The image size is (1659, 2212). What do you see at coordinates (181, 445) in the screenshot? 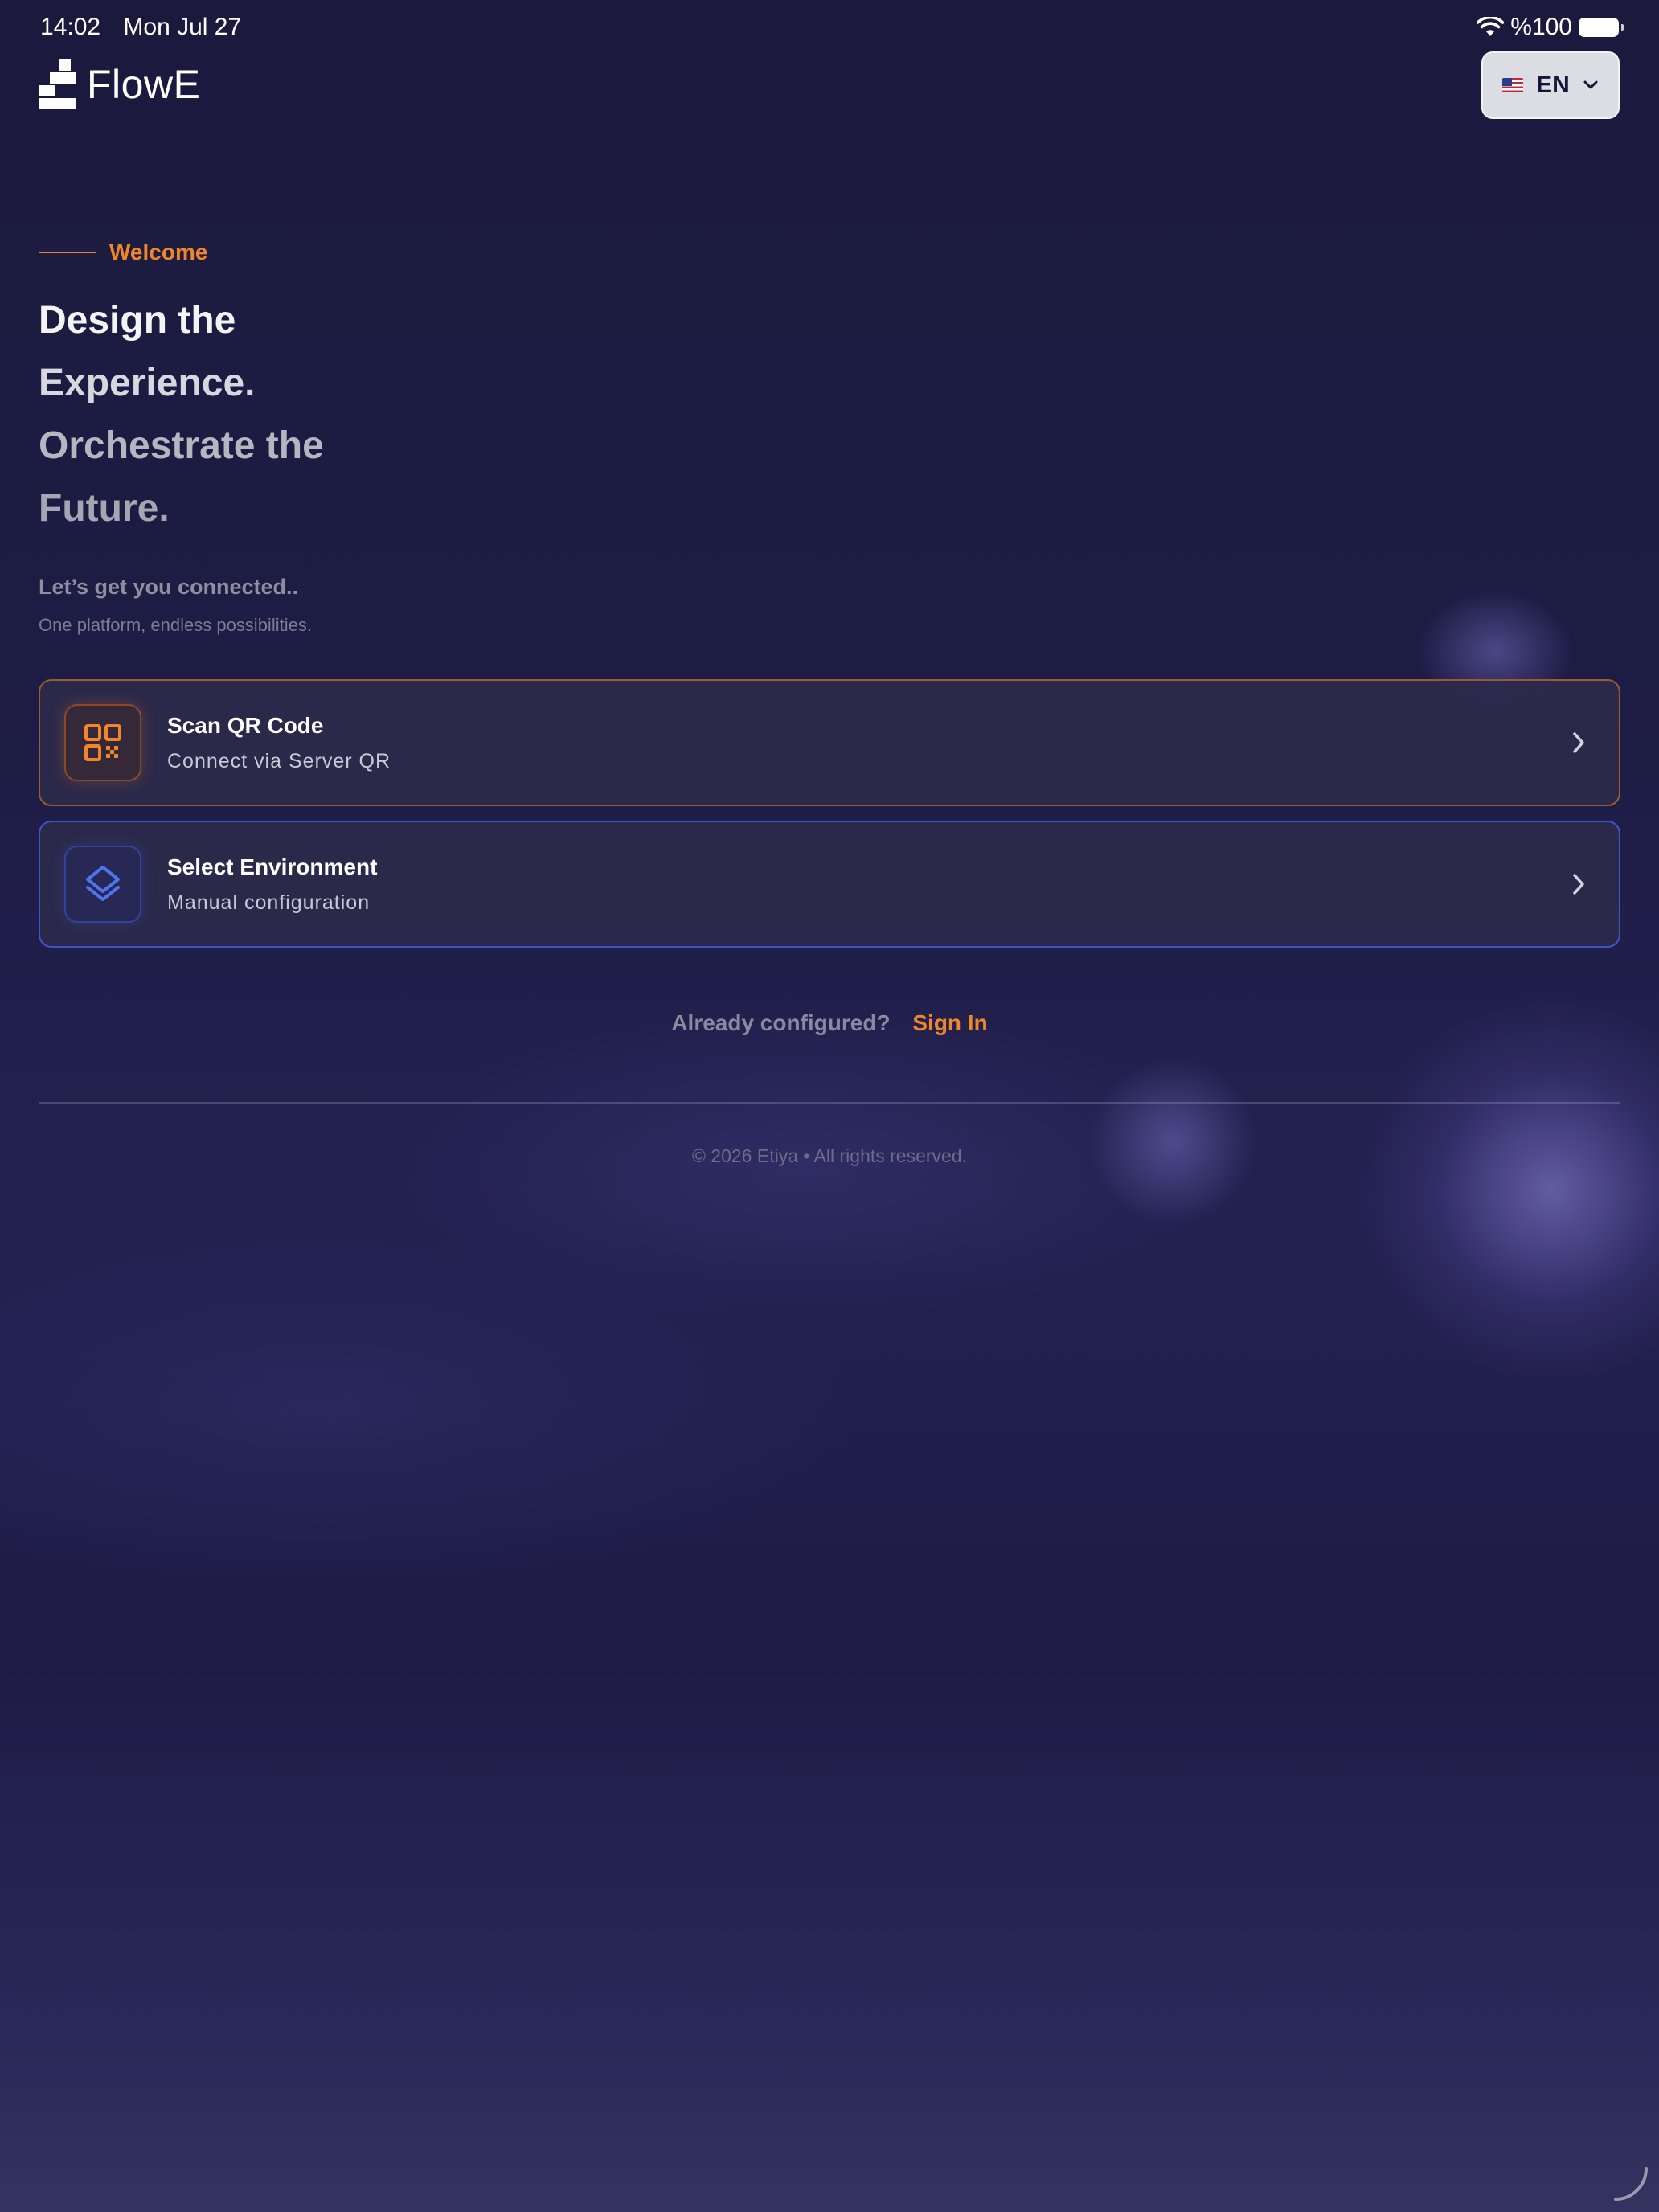
I see `headline-line-3: Orchestrate the` at bounding box center [181, 445].